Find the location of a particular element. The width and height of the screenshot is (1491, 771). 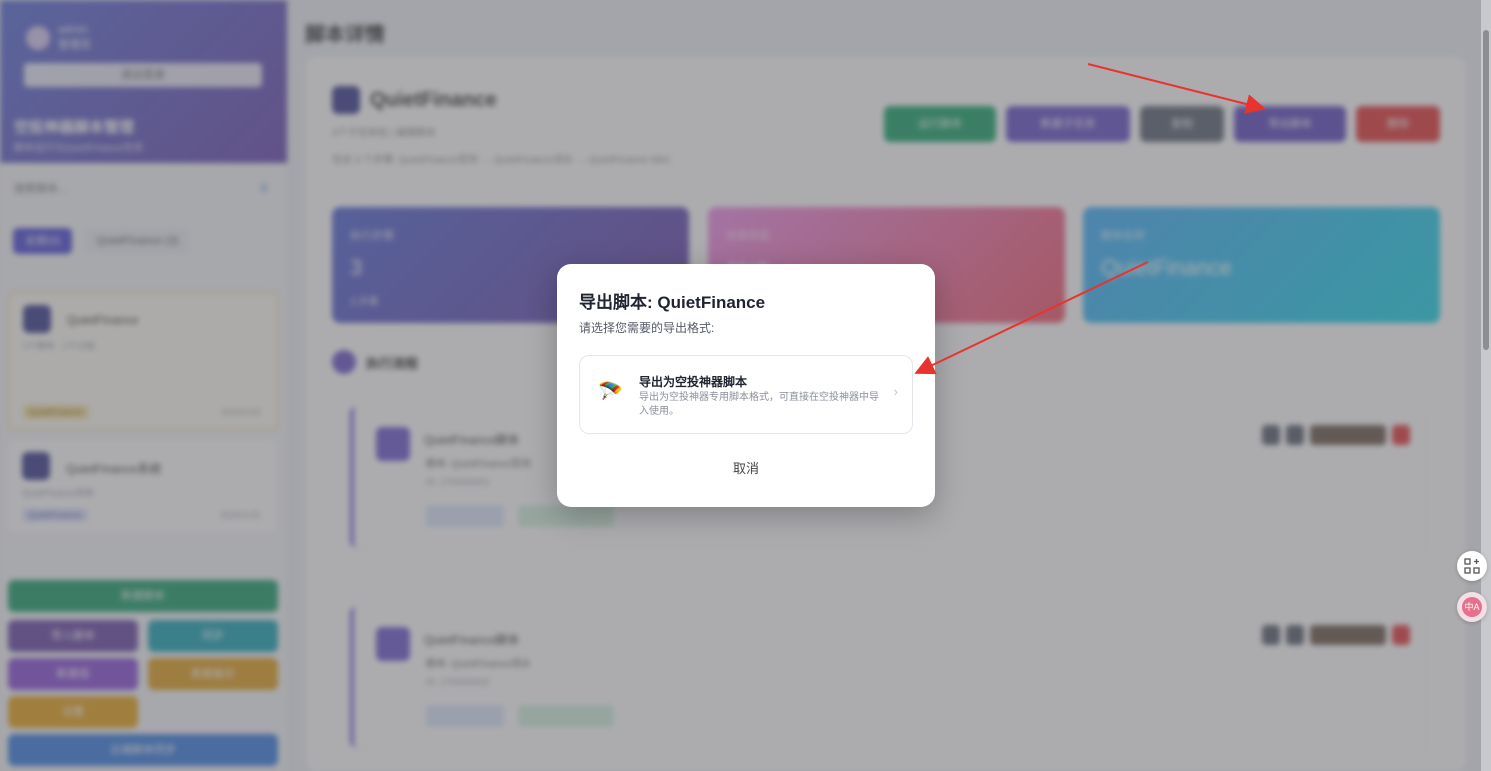

translate-icon: 中A is located at coordinates (1472, 607).